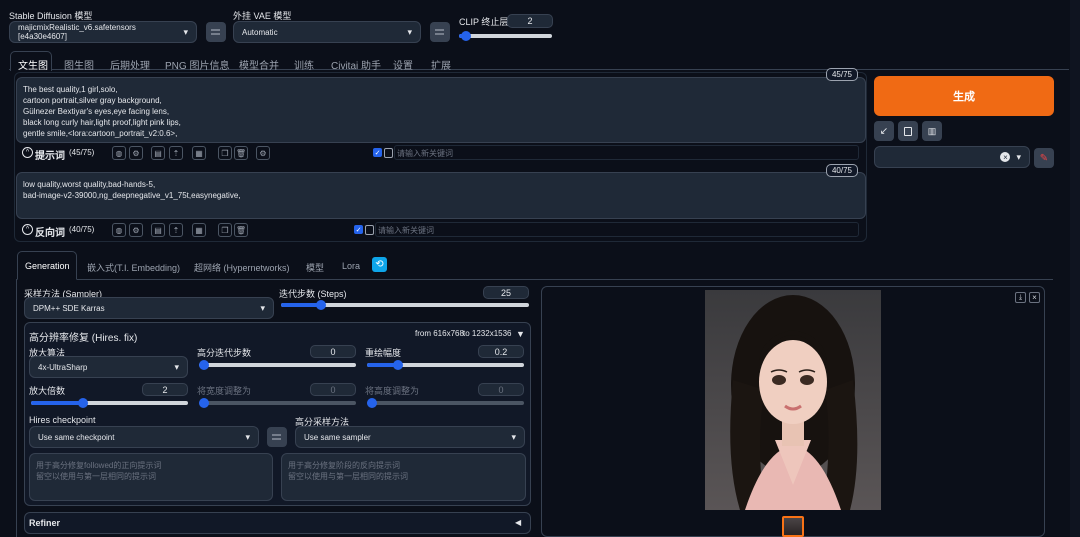 Image resolution: width=1080 pixels, height=537 pixels. I want to click on vae-value: Automatic, so click(260, 32).